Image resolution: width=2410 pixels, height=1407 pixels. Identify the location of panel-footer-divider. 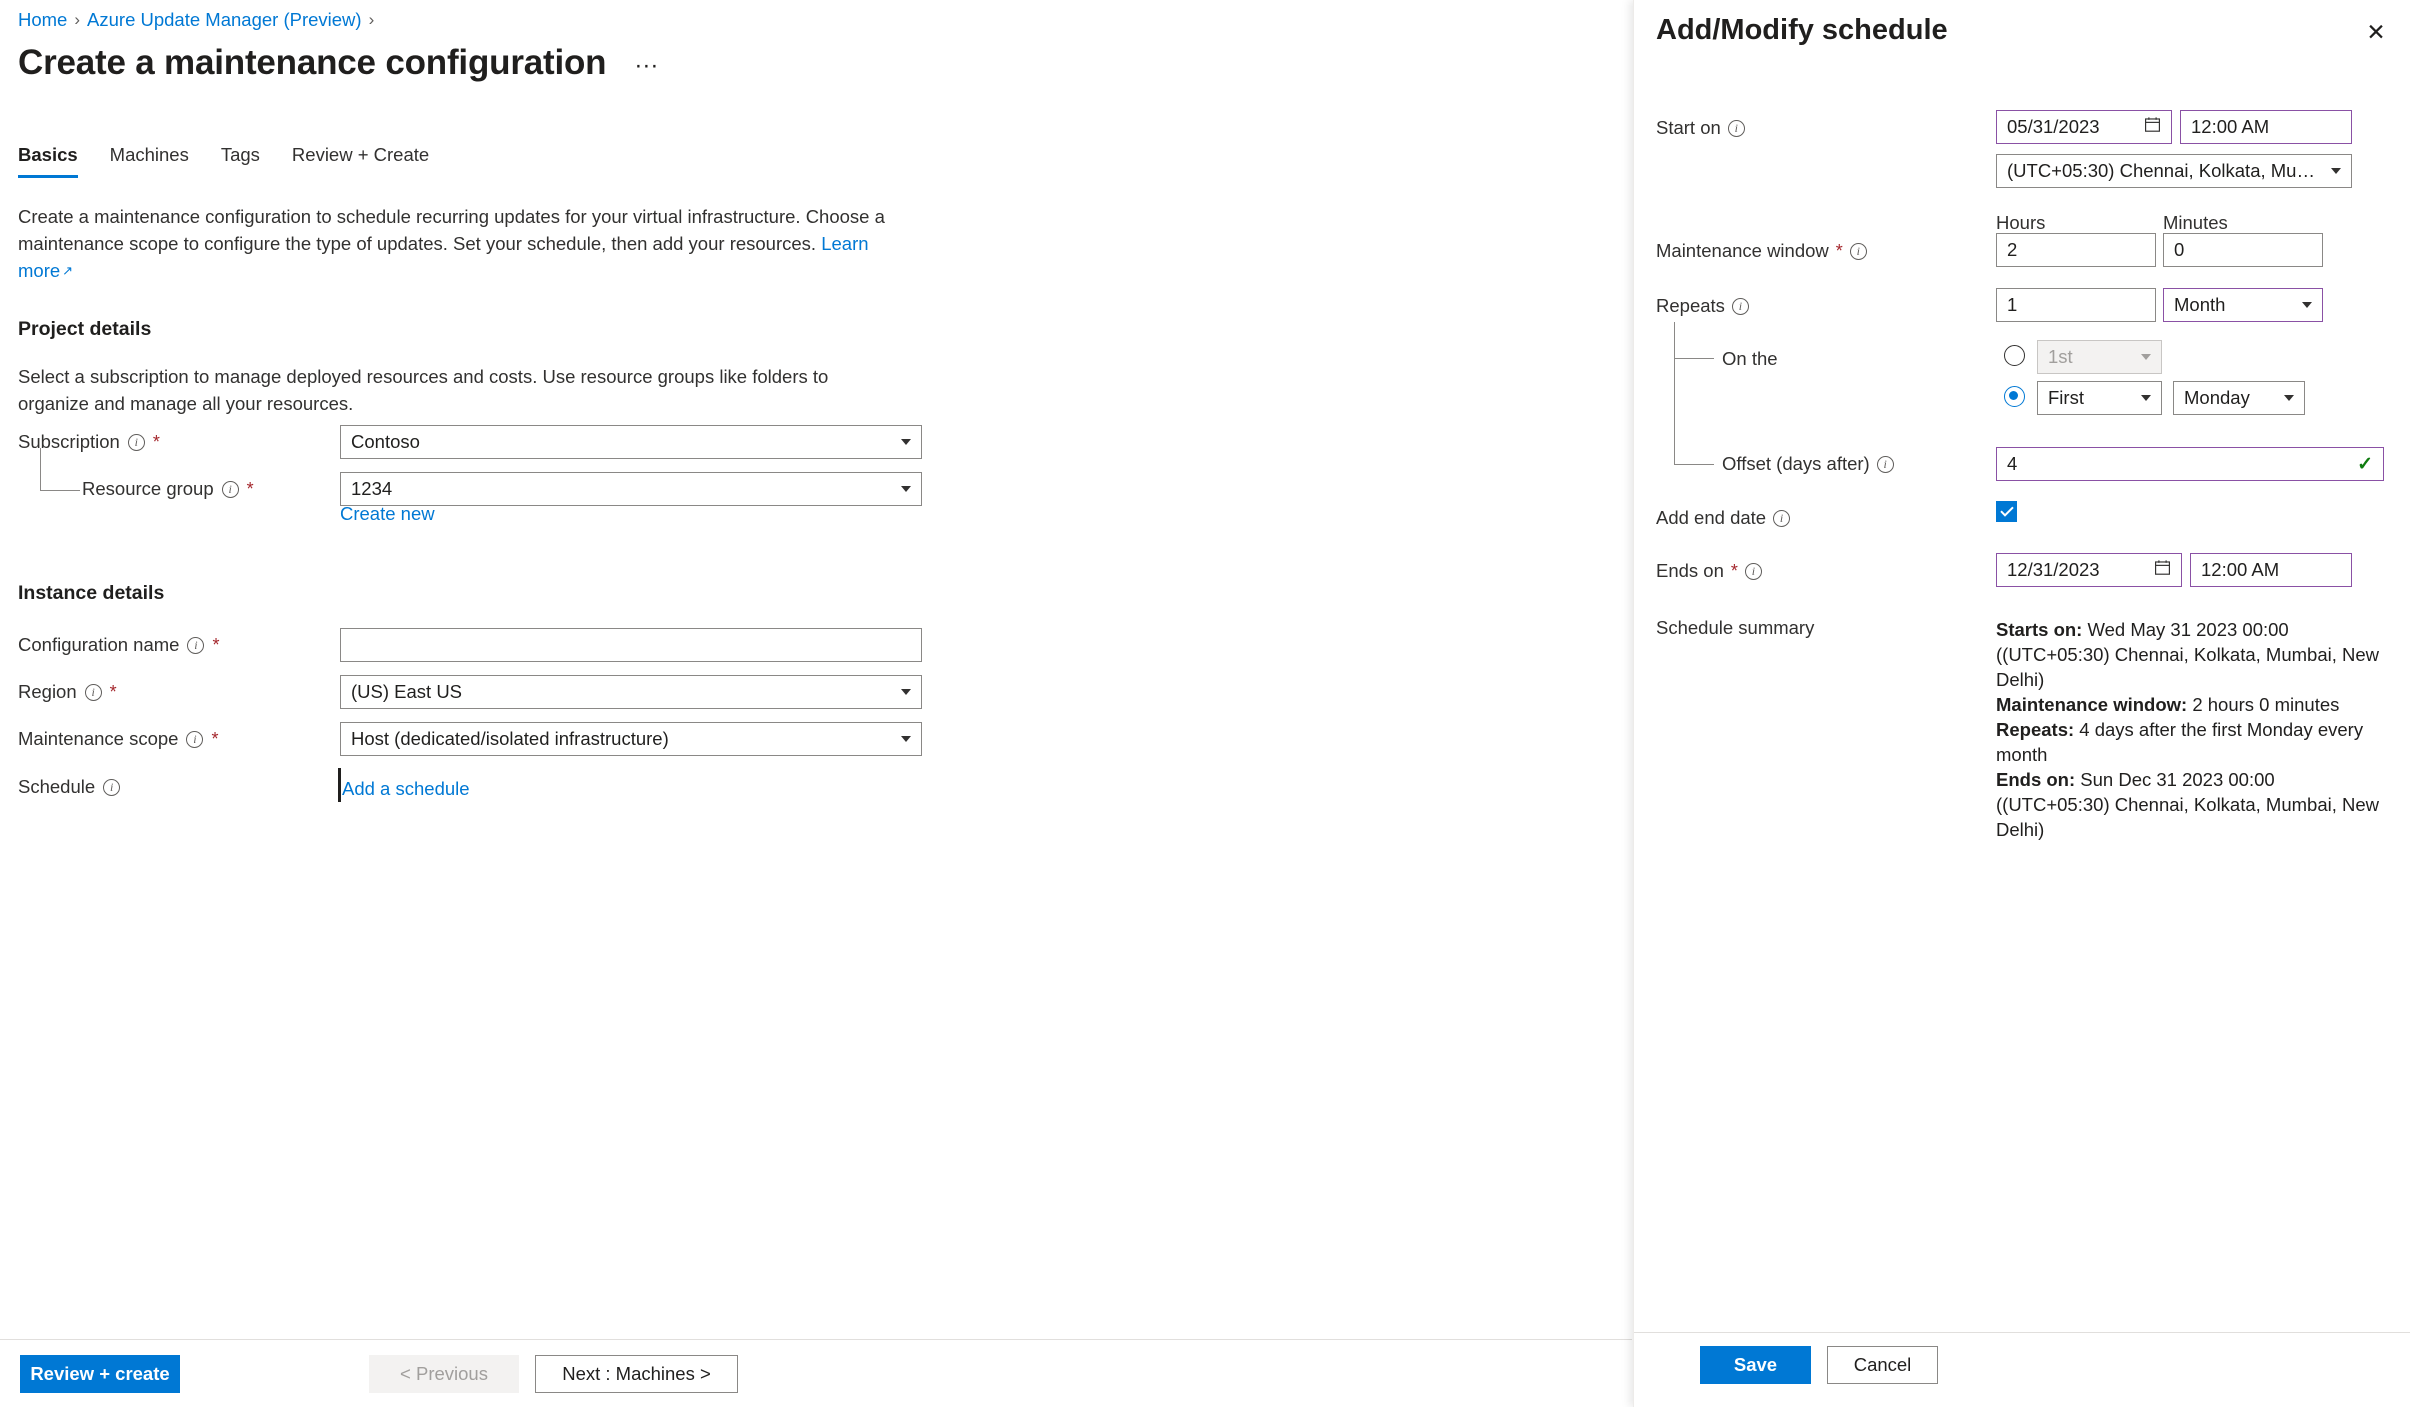
(2022, 1332).